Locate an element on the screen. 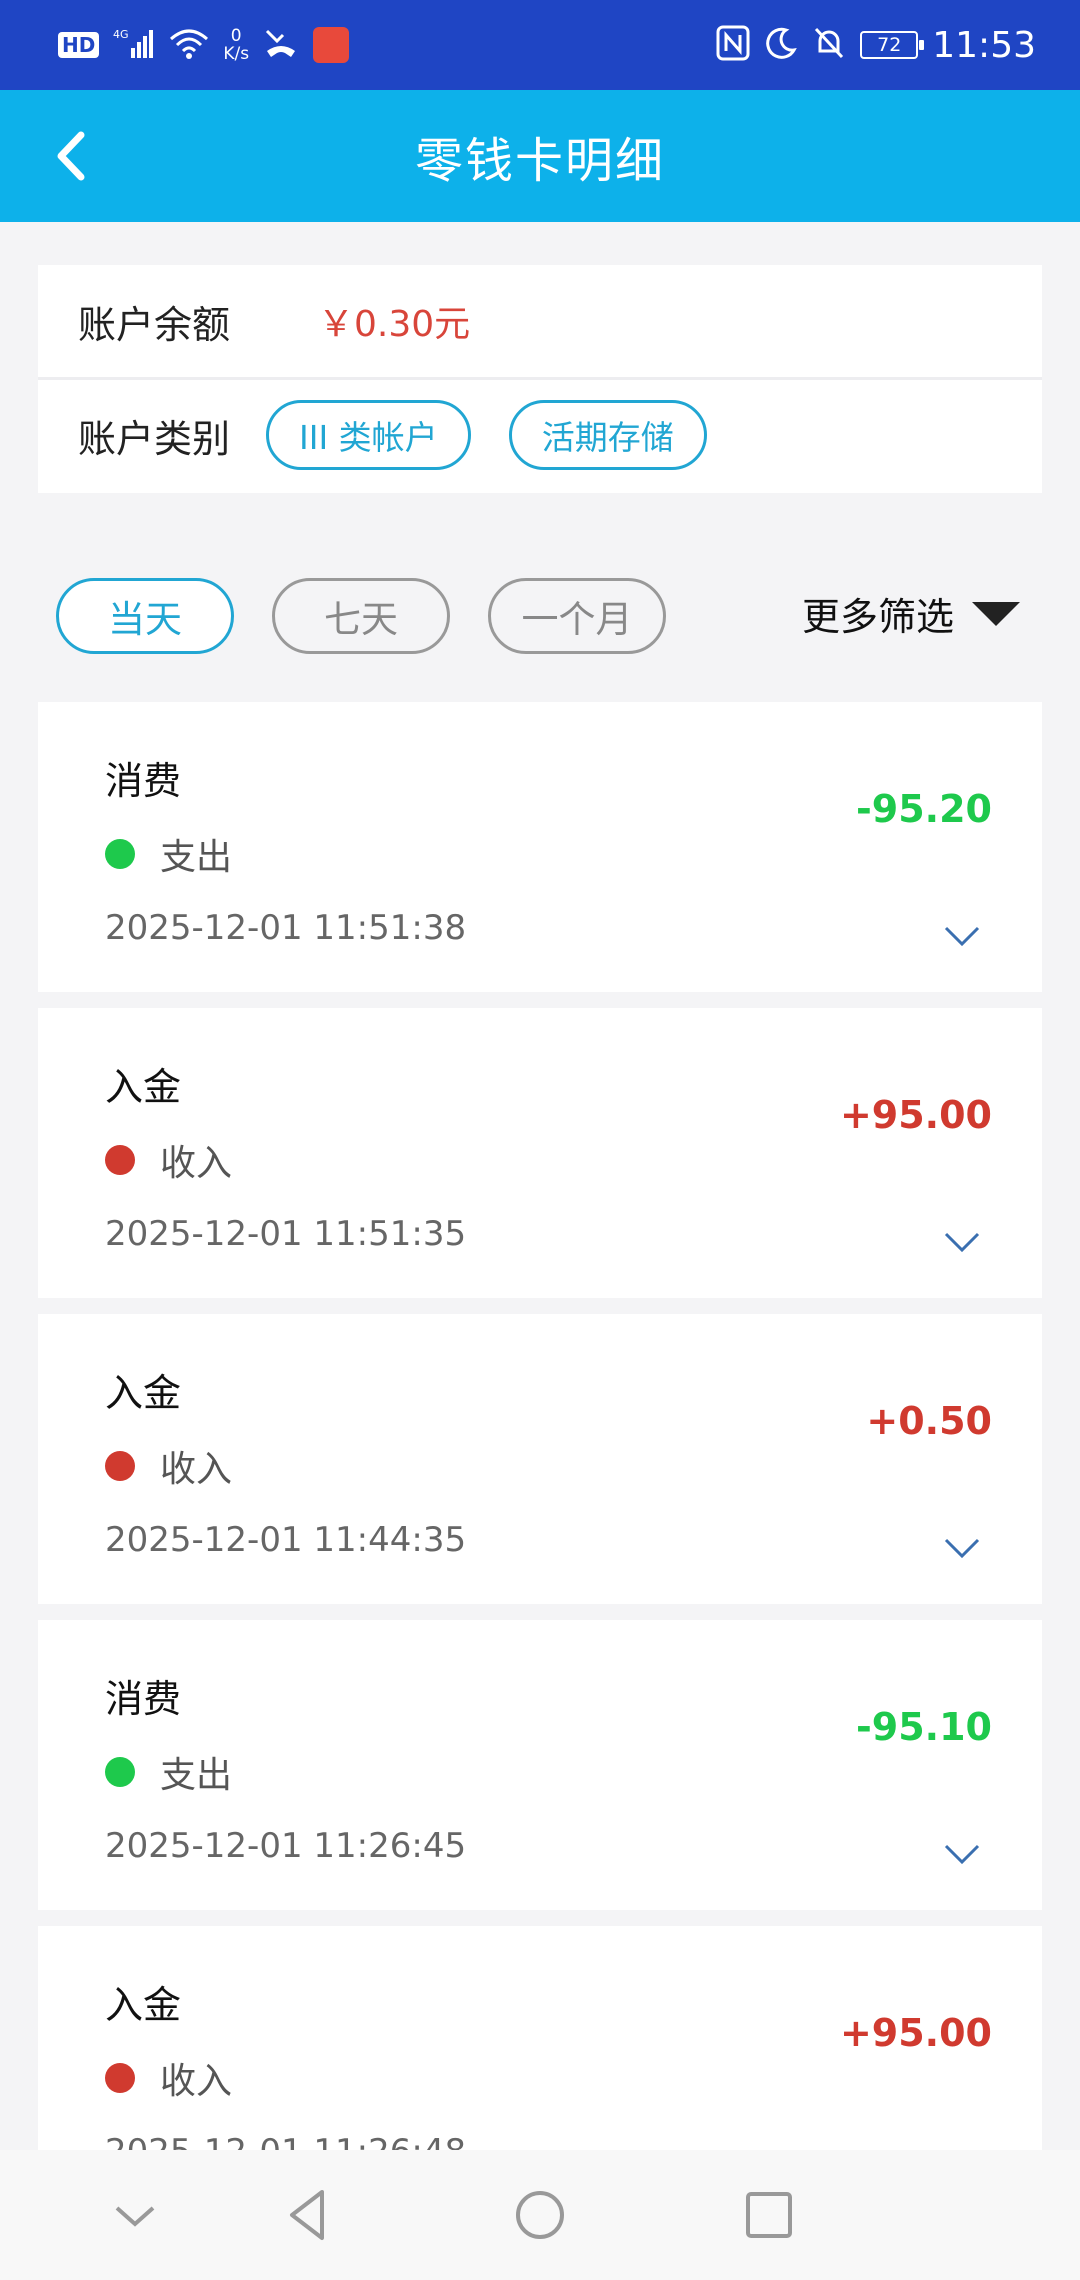 This screenshot has height=2280, width=1080. transaction-amount: -95.20 is located at coordinates (924, 809).